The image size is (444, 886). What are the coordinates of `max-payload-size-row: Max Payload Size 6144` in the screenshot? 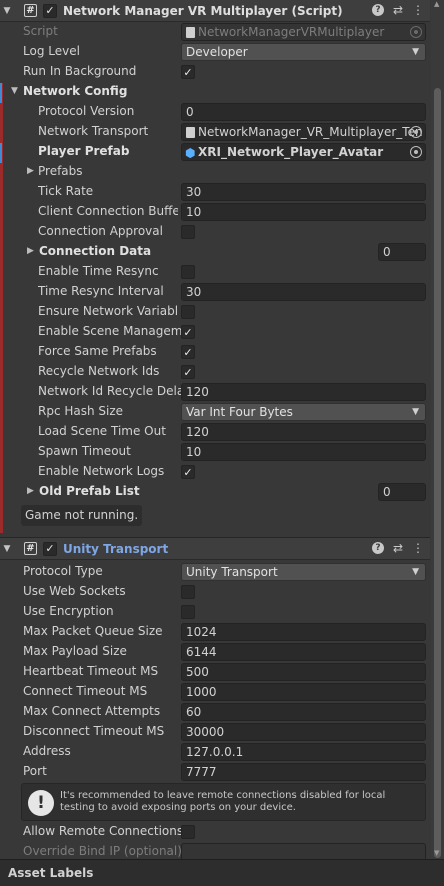 It's located at (215, 652).